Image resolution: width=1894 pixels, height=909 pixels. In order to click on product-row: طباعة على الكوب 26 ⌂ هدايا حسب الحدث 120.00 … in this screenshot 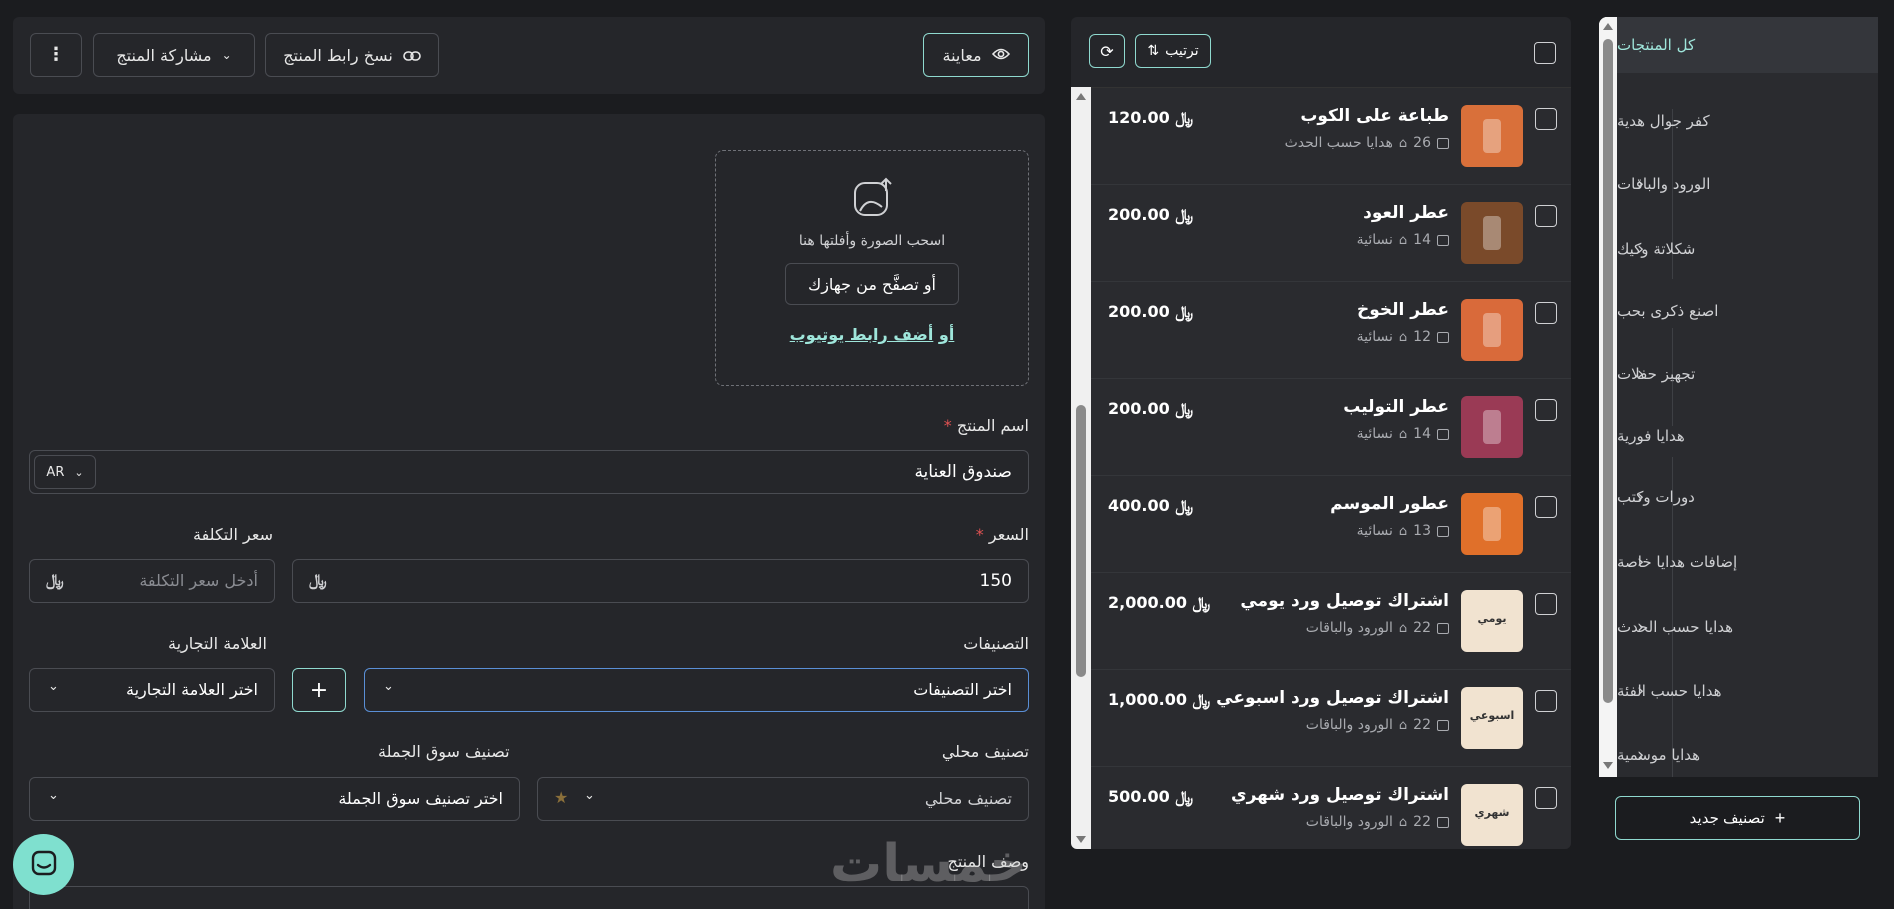, I will do `click(1331, 136)`.